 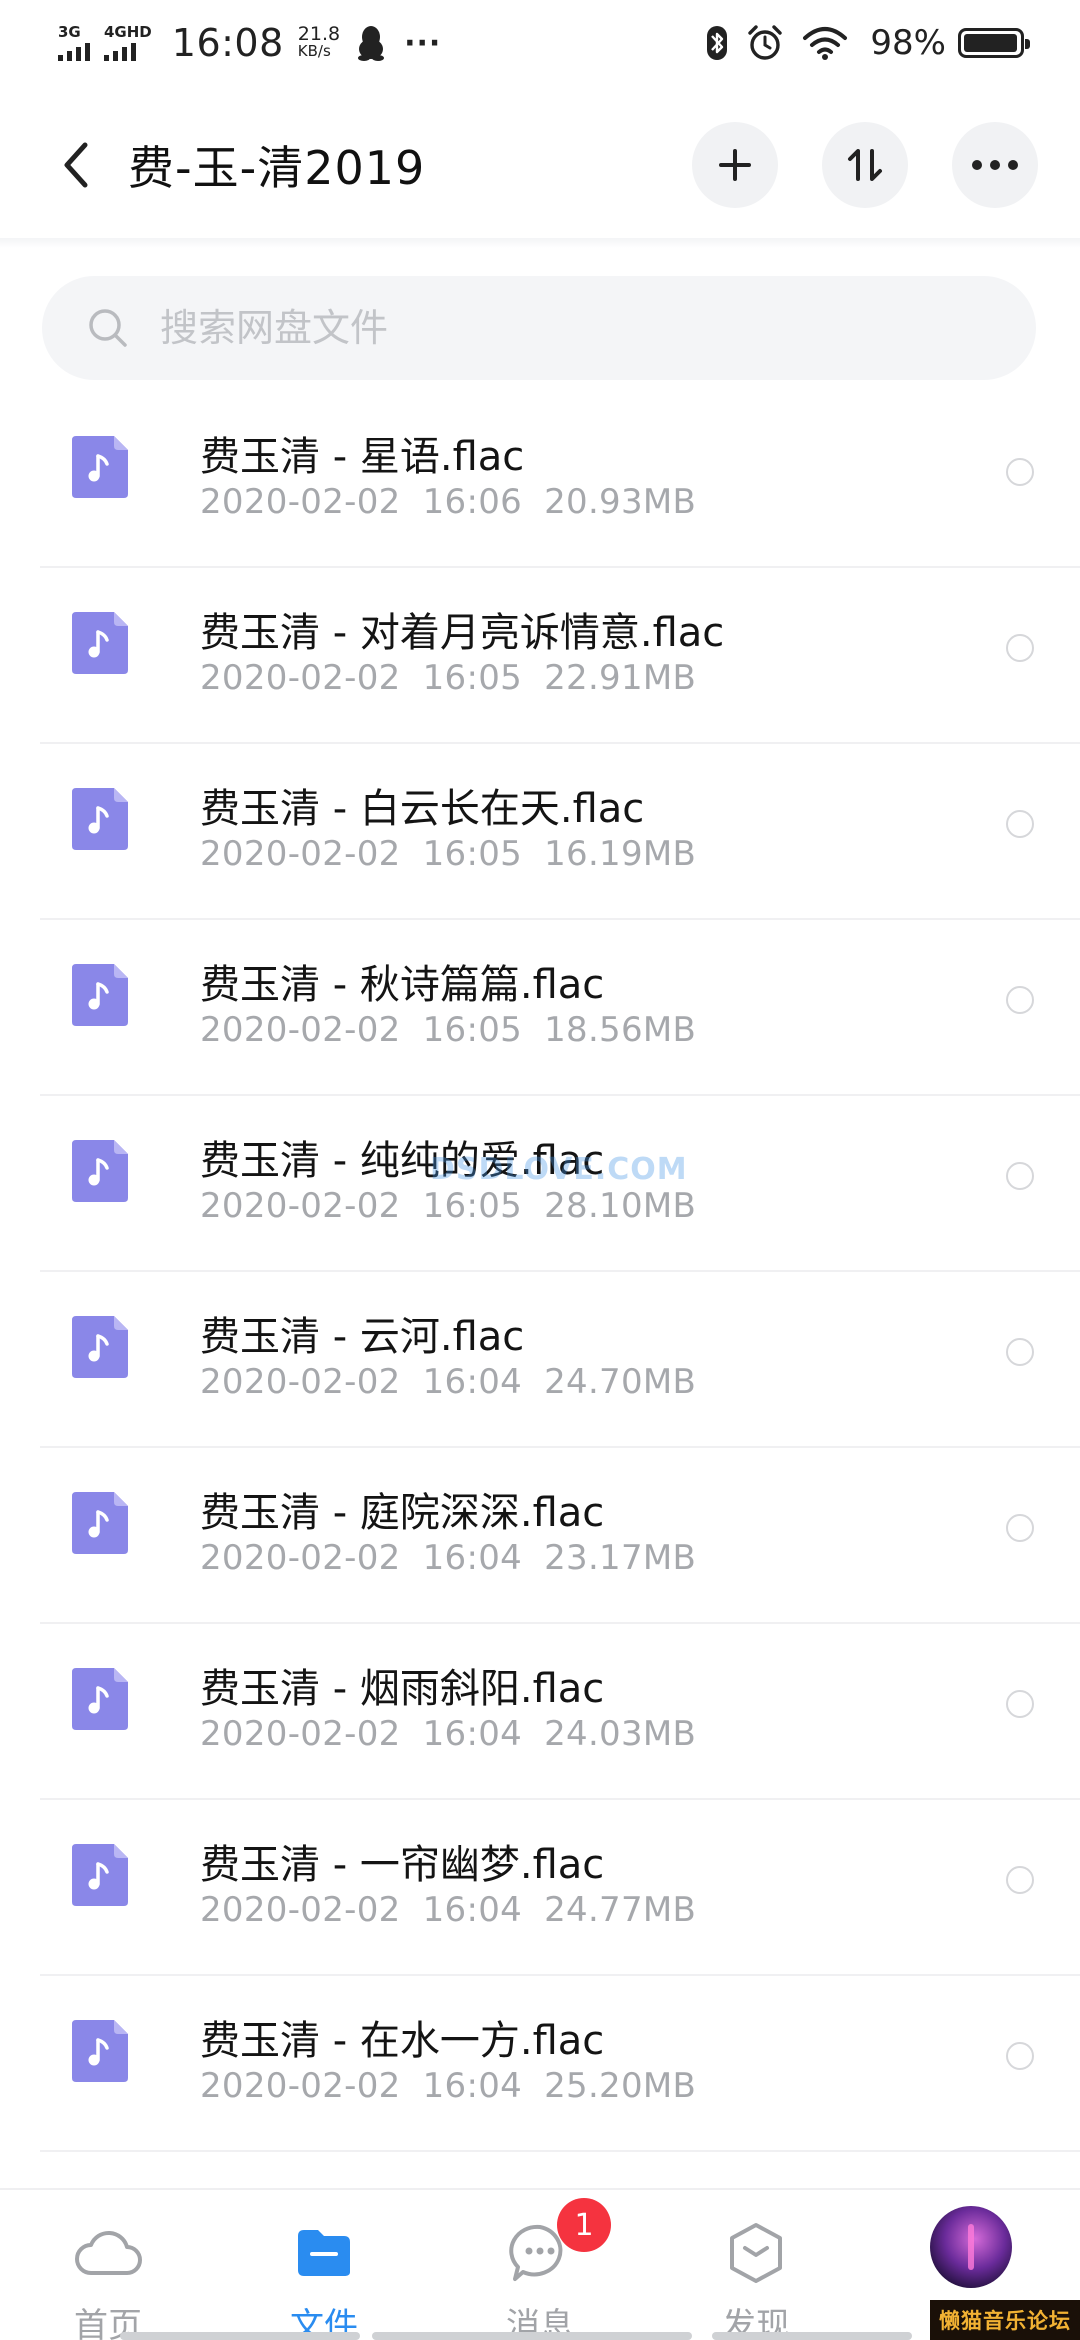 What do you see at coordinates (69, 32) in the screenshot?
I see `network-type-label: 3G` at bounding box center [69, 32].